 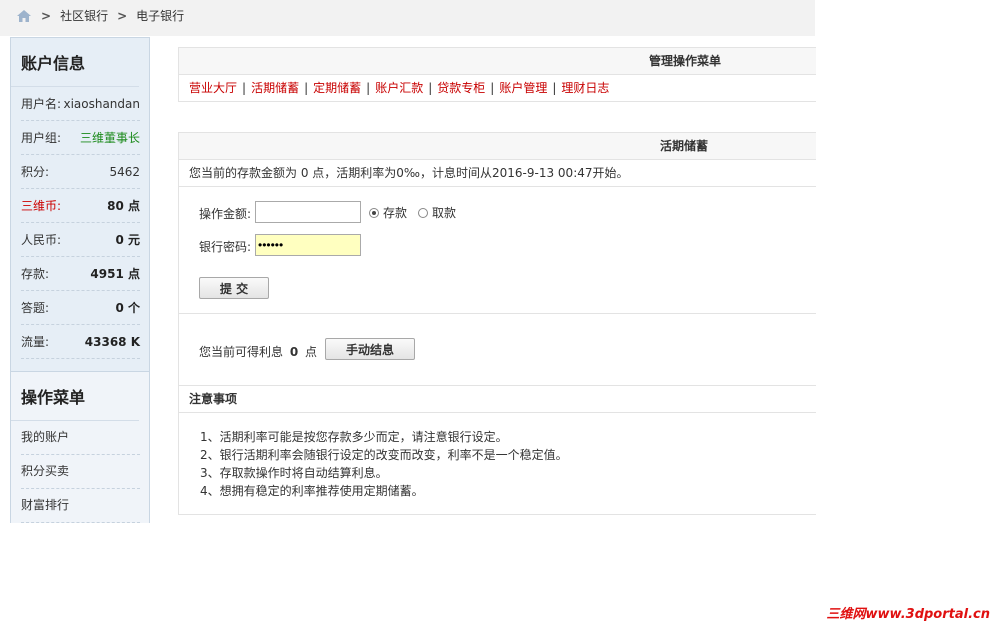 What do you see at coordinates (444, 213) in the screenshot?
I see `radio-withdraw-label: 取款` at bounding box center [444, 213].